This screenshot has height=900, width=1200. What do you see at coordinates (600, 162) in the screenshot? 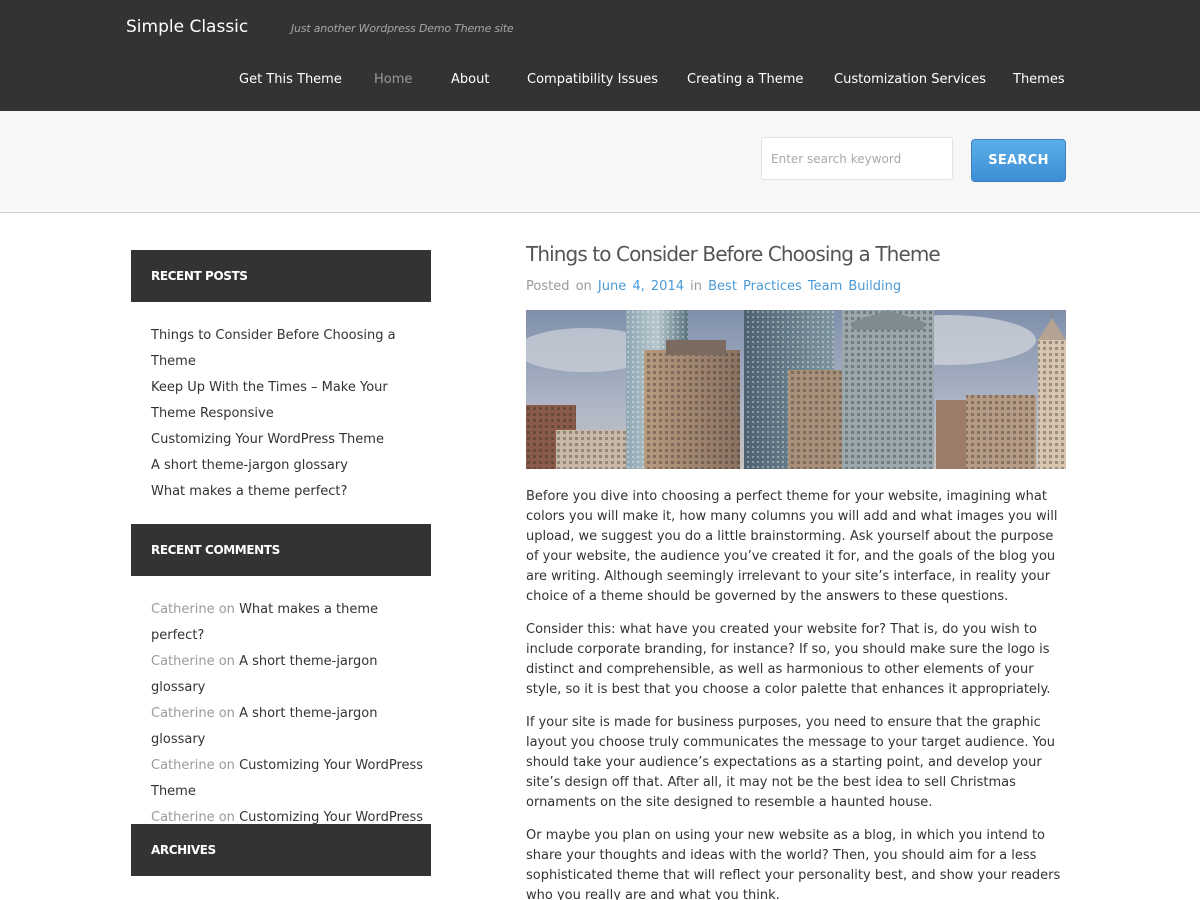
I see `search-band: SEARCH` at bounding box center [600, 162].